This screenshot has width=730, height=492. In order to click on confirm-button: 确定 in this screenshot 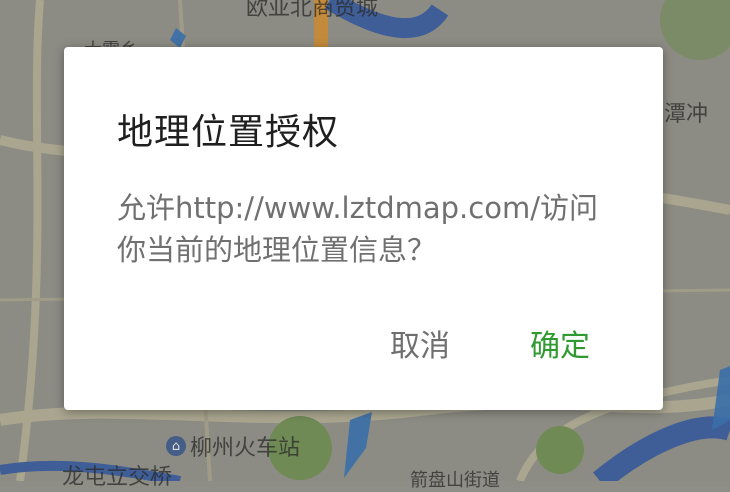, I will do `click(560, 343)`.